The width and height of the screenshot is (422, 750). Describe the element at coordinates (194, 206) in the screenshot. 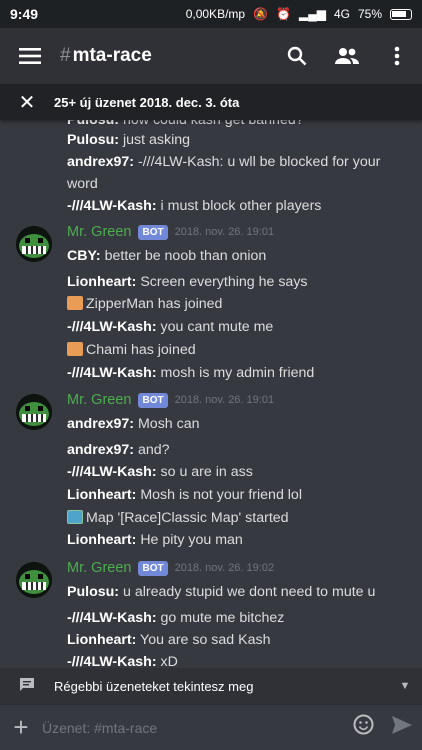

I see `message-line: -///4LW-Kash: i must block other players` at that location.